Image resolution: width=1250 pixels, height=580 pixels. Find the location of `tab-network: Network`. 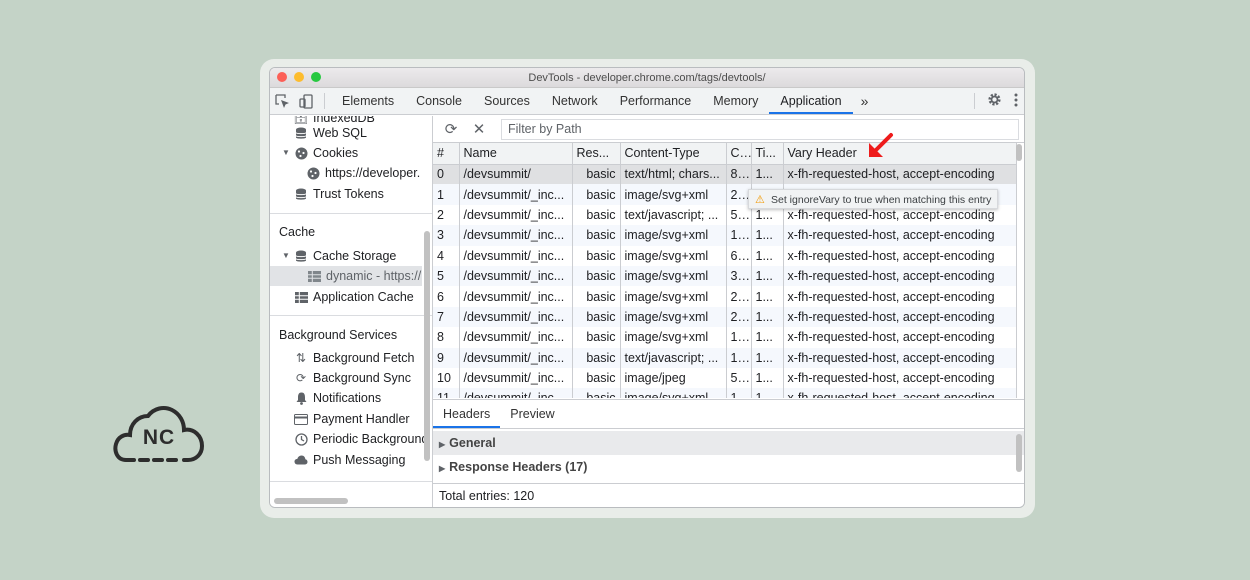

tab-network: Network is located at coordinates (575, 101).